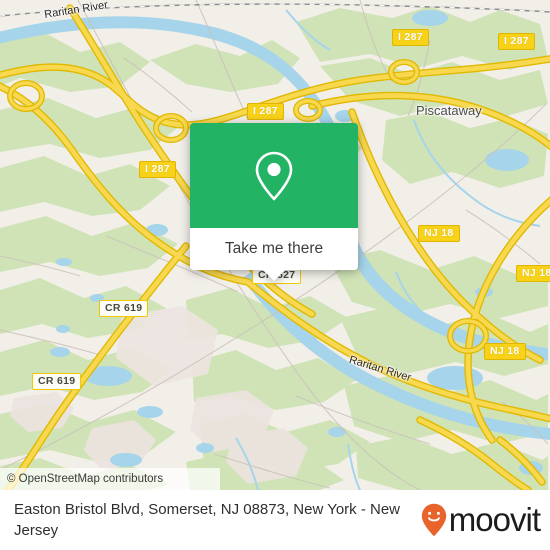  Describe the element at coordinates (494, 519) in the screenshot. I see `moovit-wordmark: moovit` at that location.